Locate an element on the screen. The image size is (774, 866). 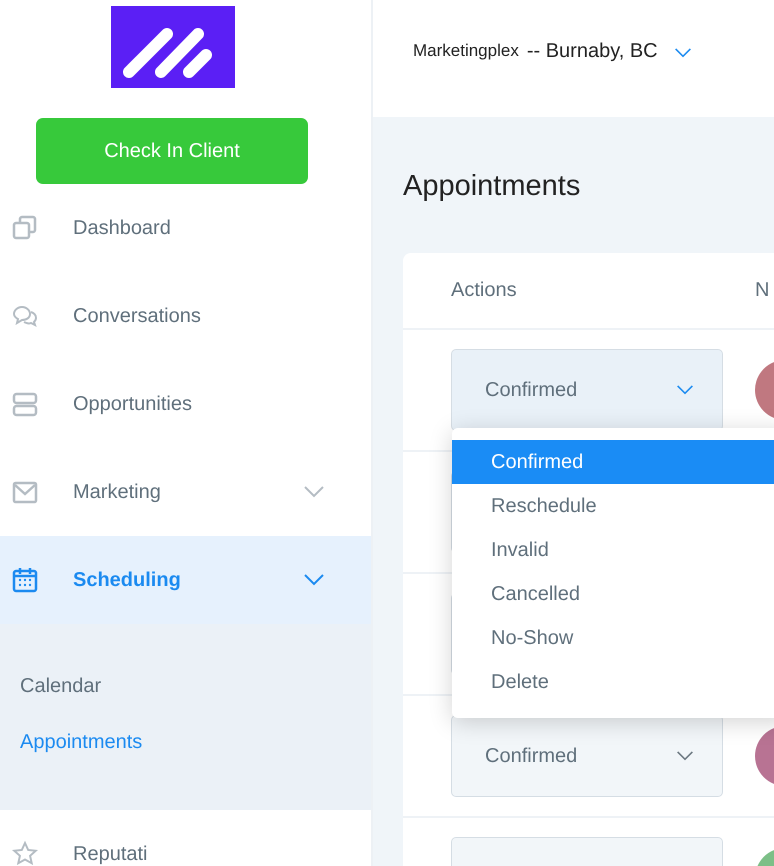
dropdown-option: No-Show is located at coordinates (613, 638).